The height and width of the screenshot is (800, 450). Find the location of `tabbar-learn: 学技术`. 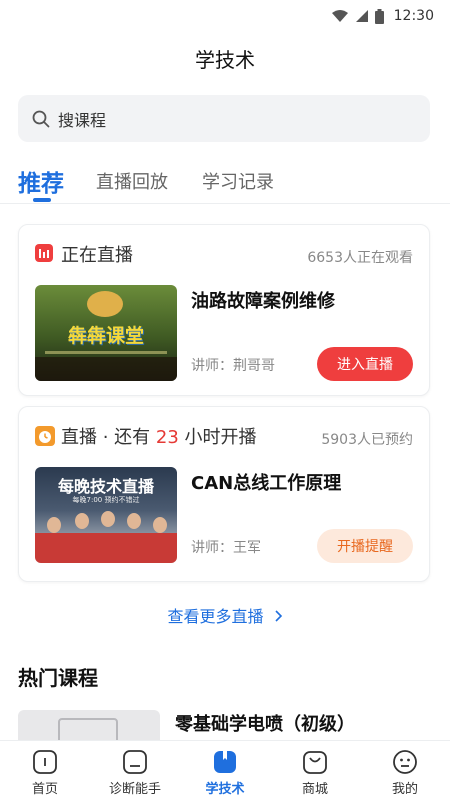

tabbar-learn: 学技术 is located at coordinates (225, 770).